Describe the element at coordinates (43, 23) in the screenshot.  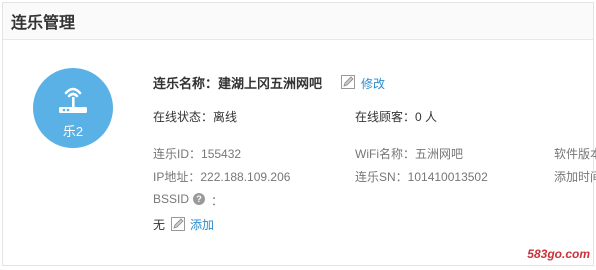
I see `panel-title: 连乐管理` at that location.